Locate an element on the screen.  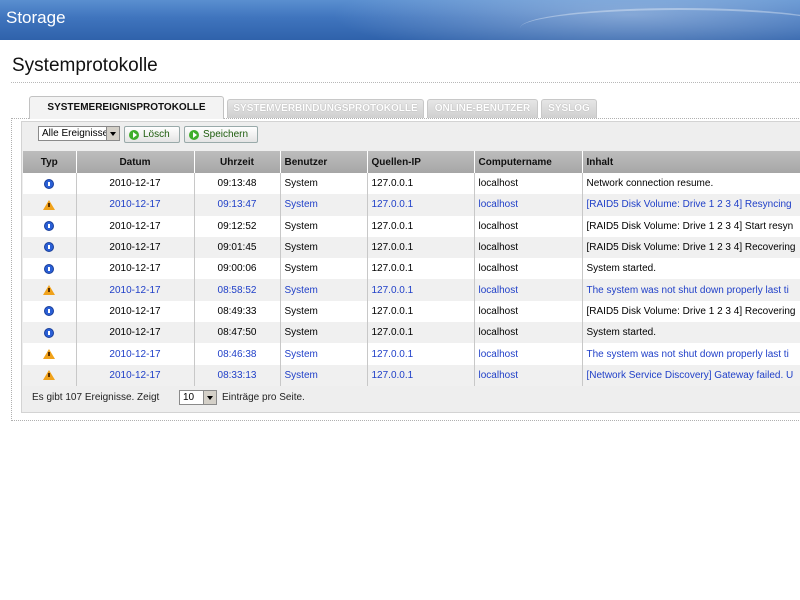
delete-button: Lösch is located at coordinates (152, 134).